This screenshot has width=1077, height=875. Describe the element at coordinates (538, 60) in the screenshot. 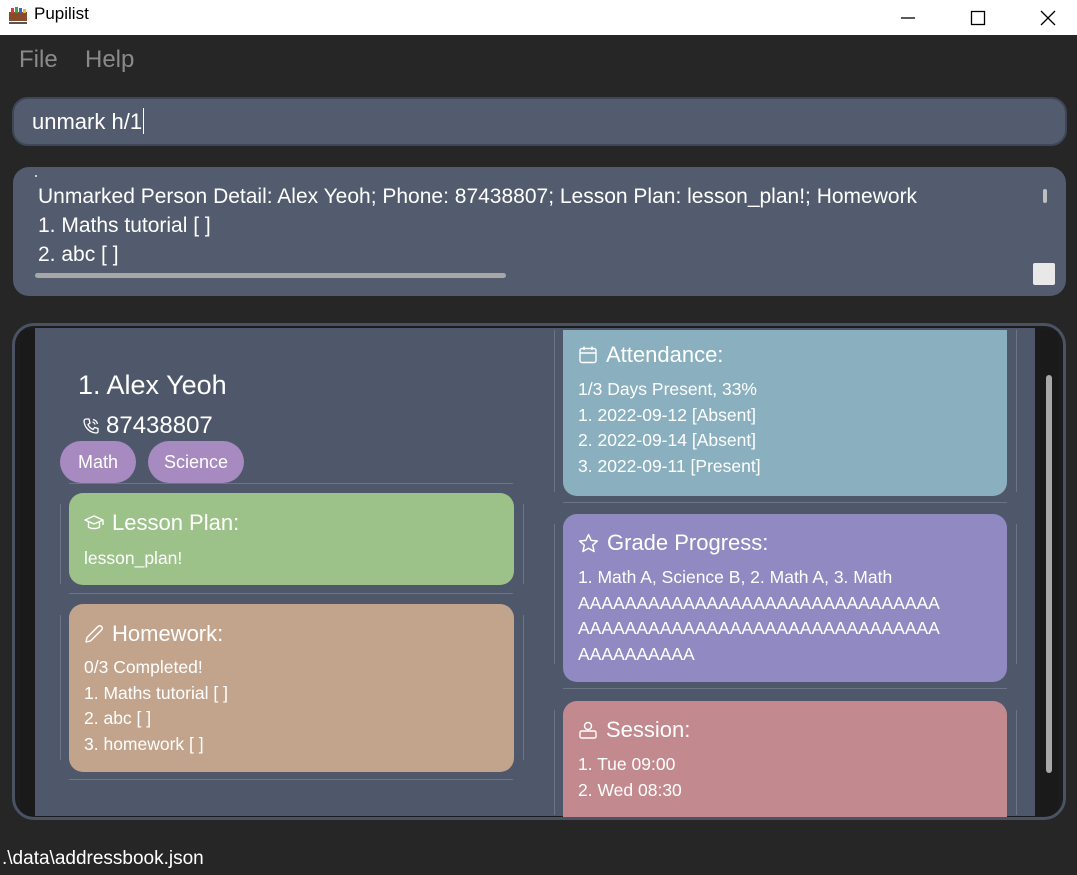

I see `menu-bar: File Help` at that location.